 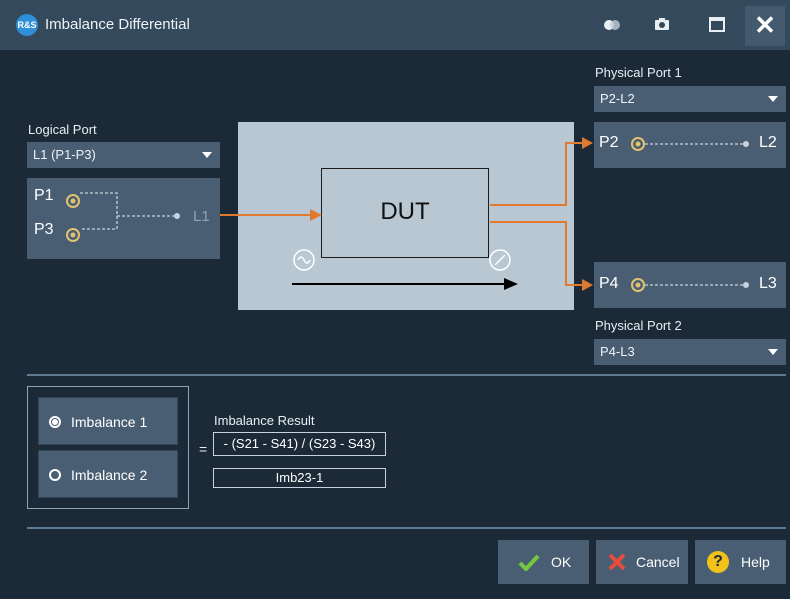 I want to click on cancel-button: Cancel, so click(x=642, y=562).